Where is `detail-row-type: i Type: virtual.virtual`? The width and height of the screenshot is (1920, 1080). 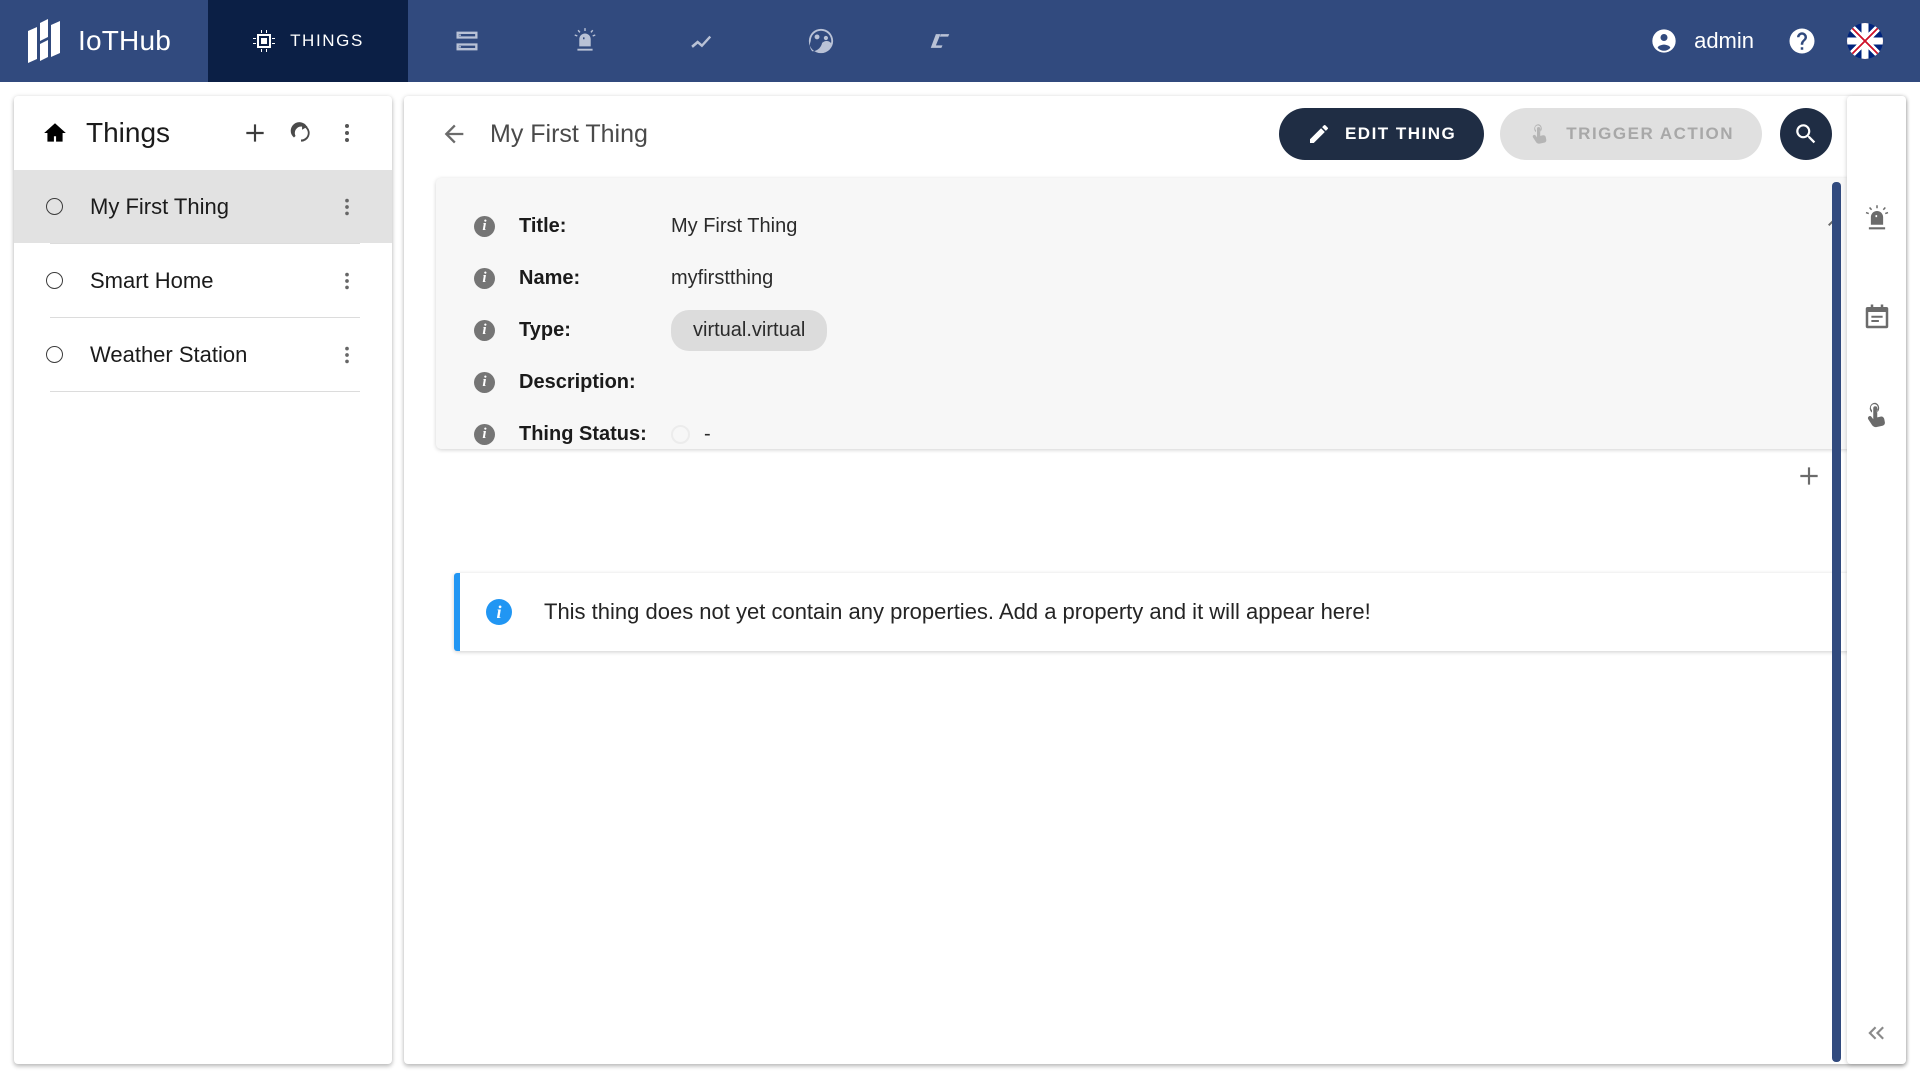
detail-row-type: i Type: virtual.virtual is located at coordinates (1157, 330).